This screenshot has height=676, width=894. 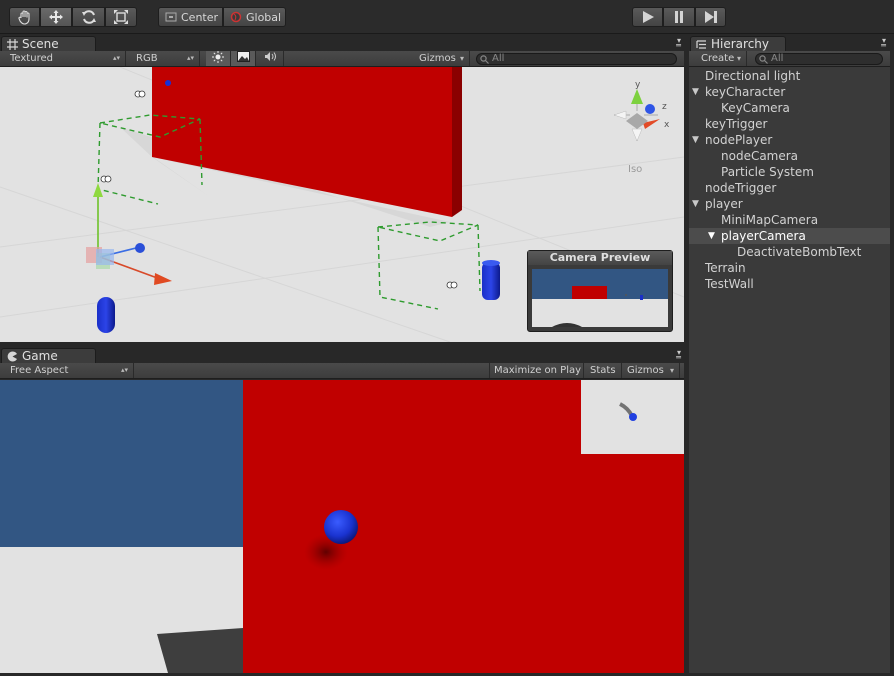 I want to click on stats-toggle: Stats, so click(x=603, y=370).